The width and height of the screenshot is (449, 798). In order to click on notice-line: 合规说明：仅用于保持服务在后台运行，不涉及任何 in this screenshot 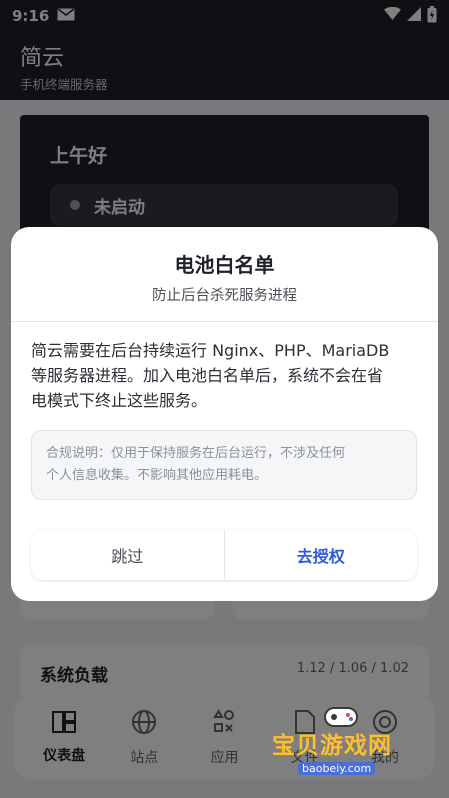, I will do `click(196, 453)`.